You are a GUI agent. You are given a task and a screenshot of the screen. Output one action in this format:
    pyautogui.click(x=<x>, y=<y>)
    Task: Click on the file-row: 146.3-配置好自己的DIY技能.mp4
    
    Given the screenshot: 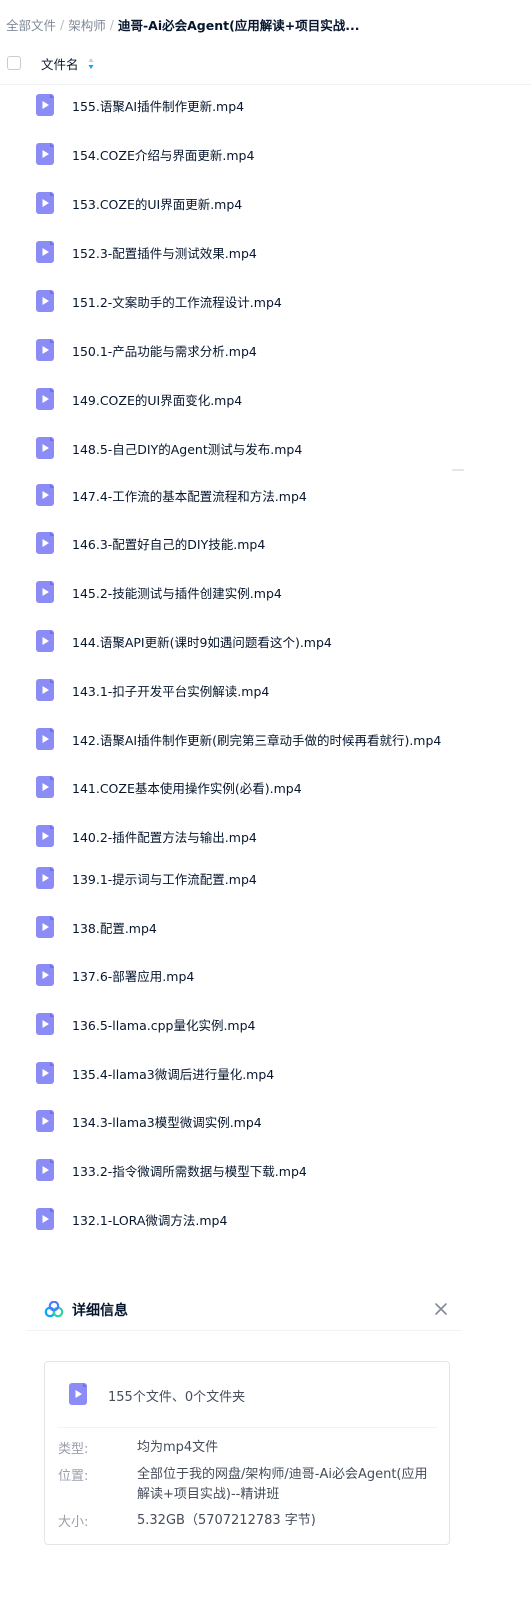 What is the action you would take?
    pyautogui.click(x=265, y=543)
    